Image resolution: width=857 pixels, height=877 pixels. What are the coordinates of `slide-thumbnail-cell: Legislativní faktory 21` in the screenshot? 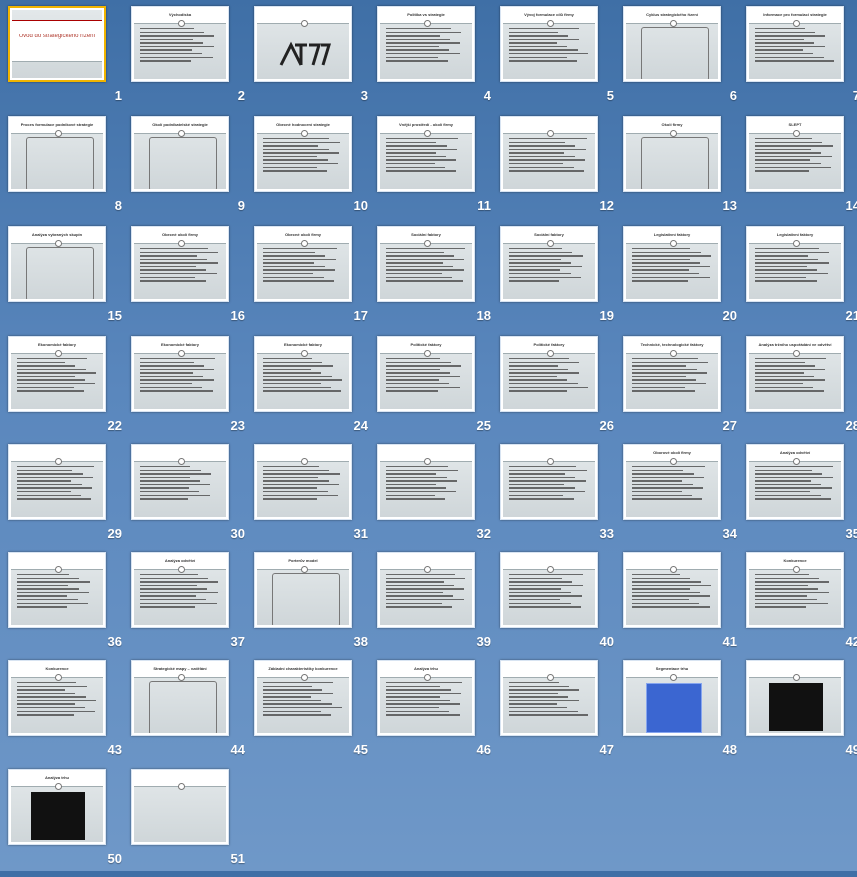 It's located at (801, 280).